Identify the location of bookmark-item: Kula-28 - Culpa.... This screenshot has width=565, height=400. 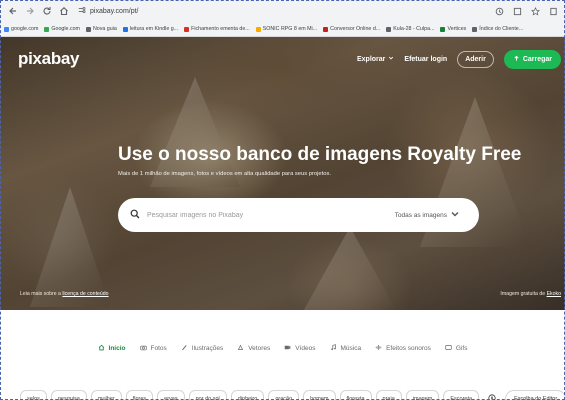
(410, 29).